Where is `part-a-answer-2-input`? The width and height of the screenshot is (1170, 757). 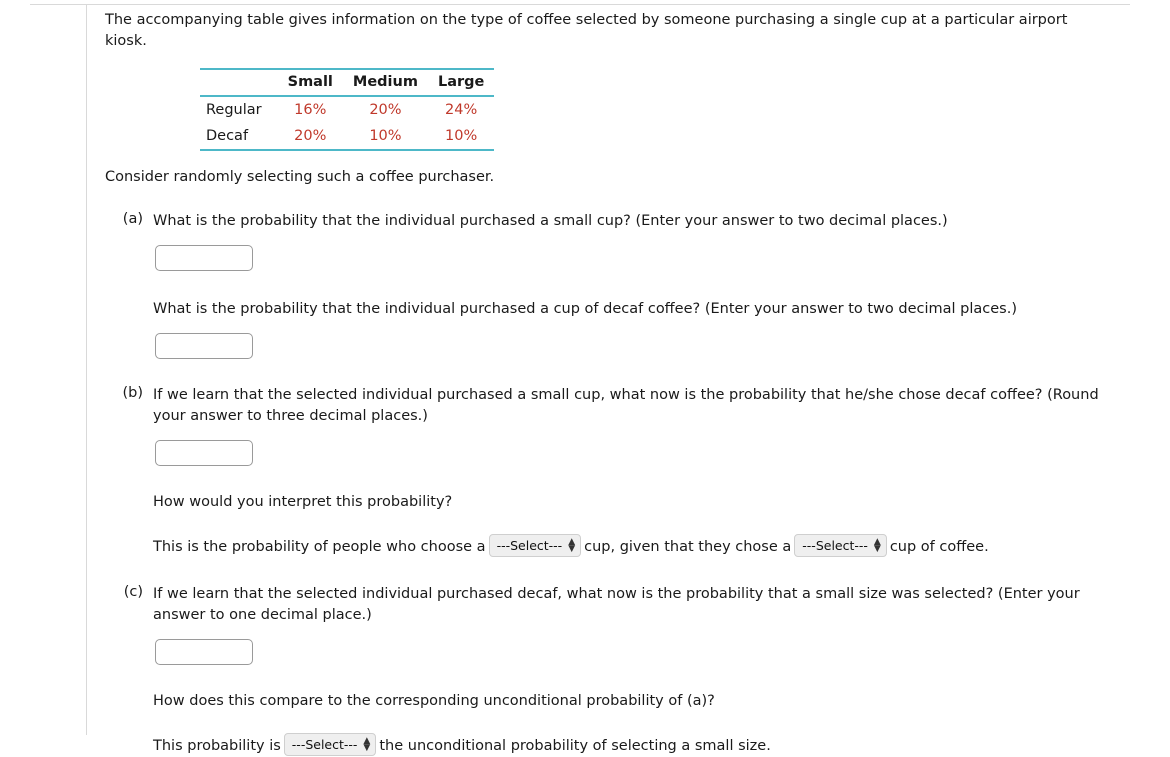
part-a-answer-2-input is located at coordinates (204, 346).